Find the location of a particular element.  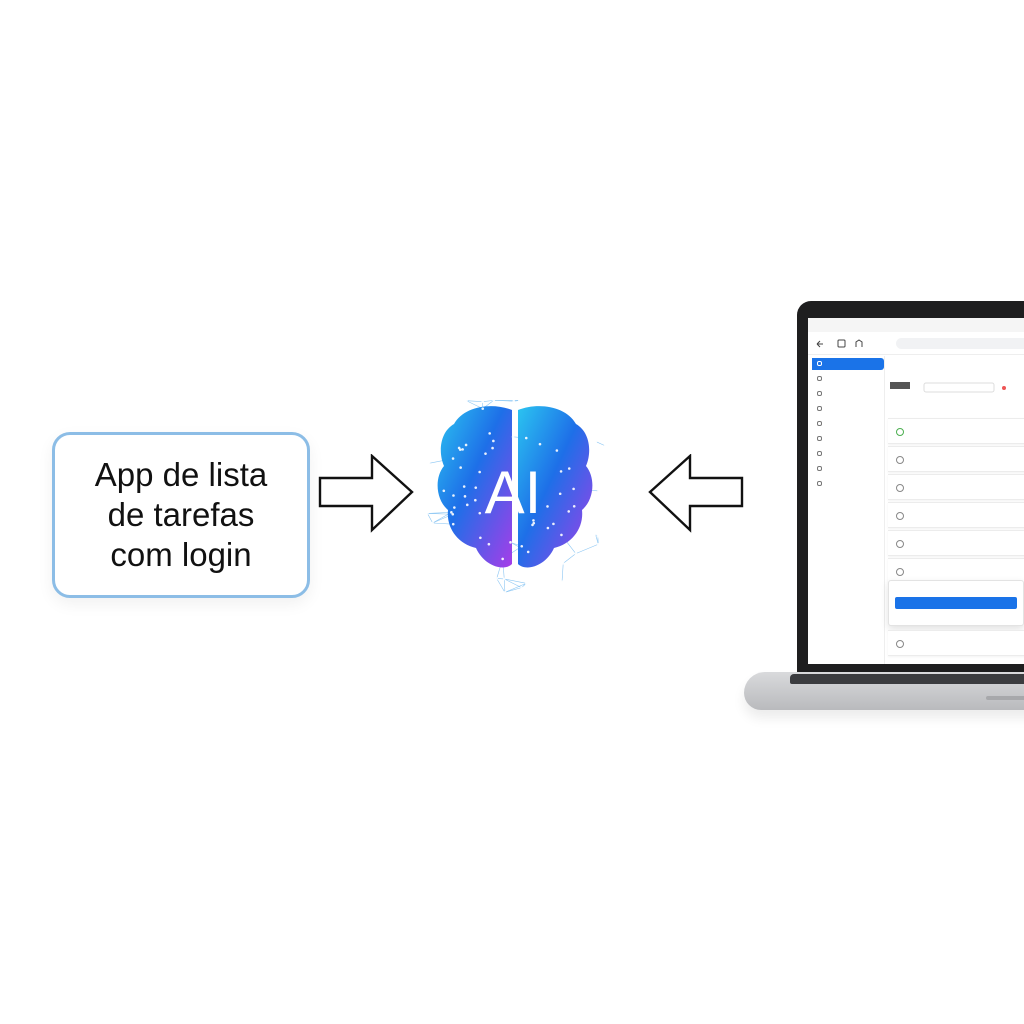

laptop-screen is located at coordinates (916, 491).